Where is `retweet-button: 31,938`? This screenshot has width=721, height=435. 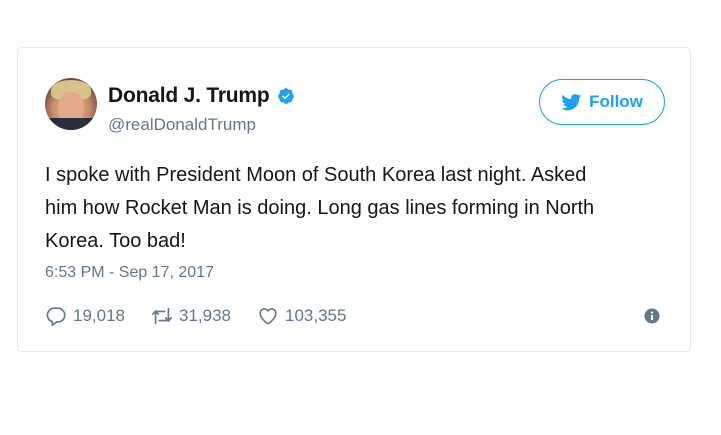
retweet-button: 31,938 is located at coordinates (191, 316).